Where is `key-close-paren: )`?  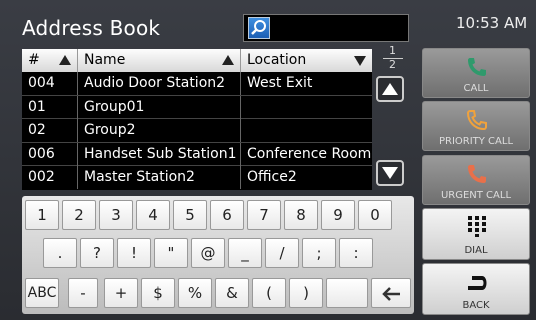 key-close-paren: ) is located at coordinates (306, 293).